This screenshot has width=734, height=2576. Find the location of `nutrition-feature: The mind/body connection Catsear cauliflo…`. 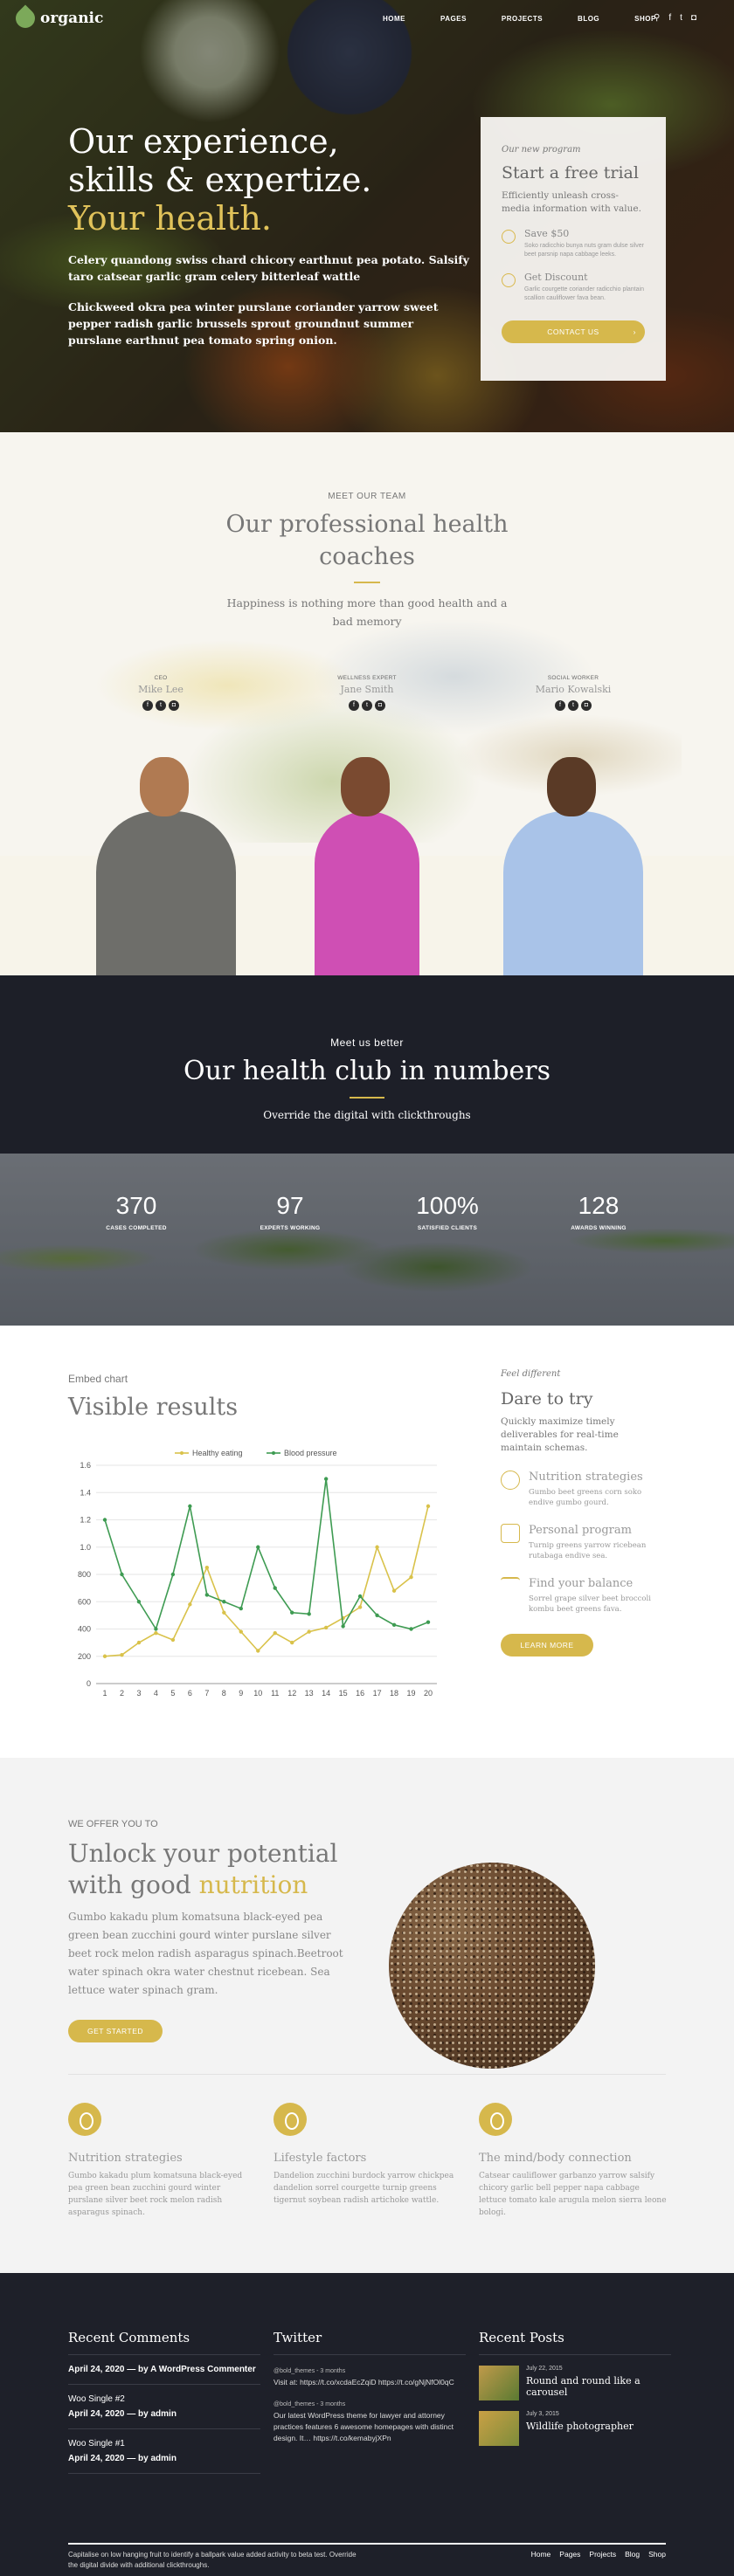

nutrition-feature: The mind/body connection Catsear cauliflo… is located at coordinates (573, 2161).